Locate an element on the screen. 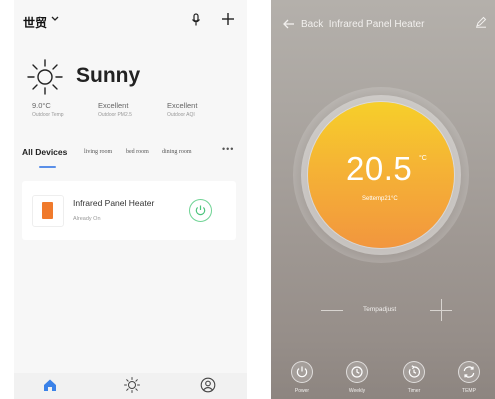 The height and width of the screenshot is (399, 495). outdoor-aqi-label: Outdoor AQI is located at coordinates (181, 115).